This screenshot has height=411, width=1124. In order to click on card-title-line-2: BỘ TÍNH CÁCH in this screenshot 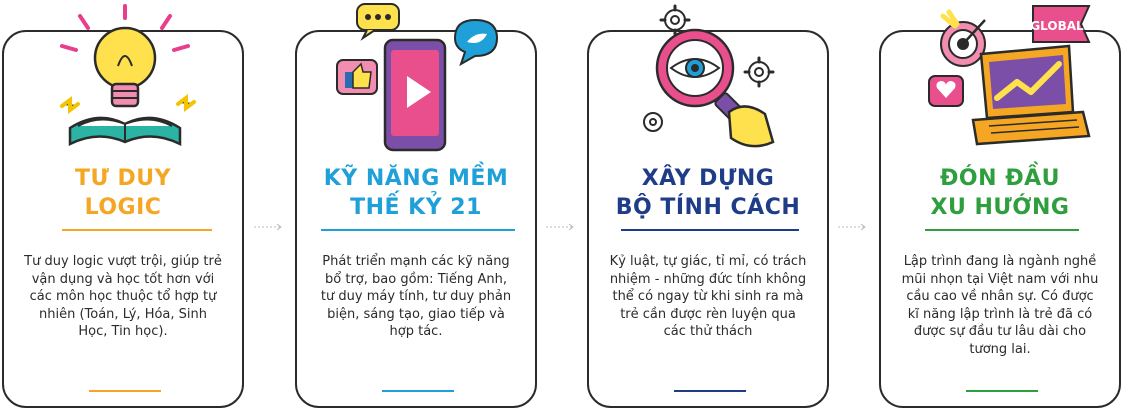, I will do `click(708, 207)`.